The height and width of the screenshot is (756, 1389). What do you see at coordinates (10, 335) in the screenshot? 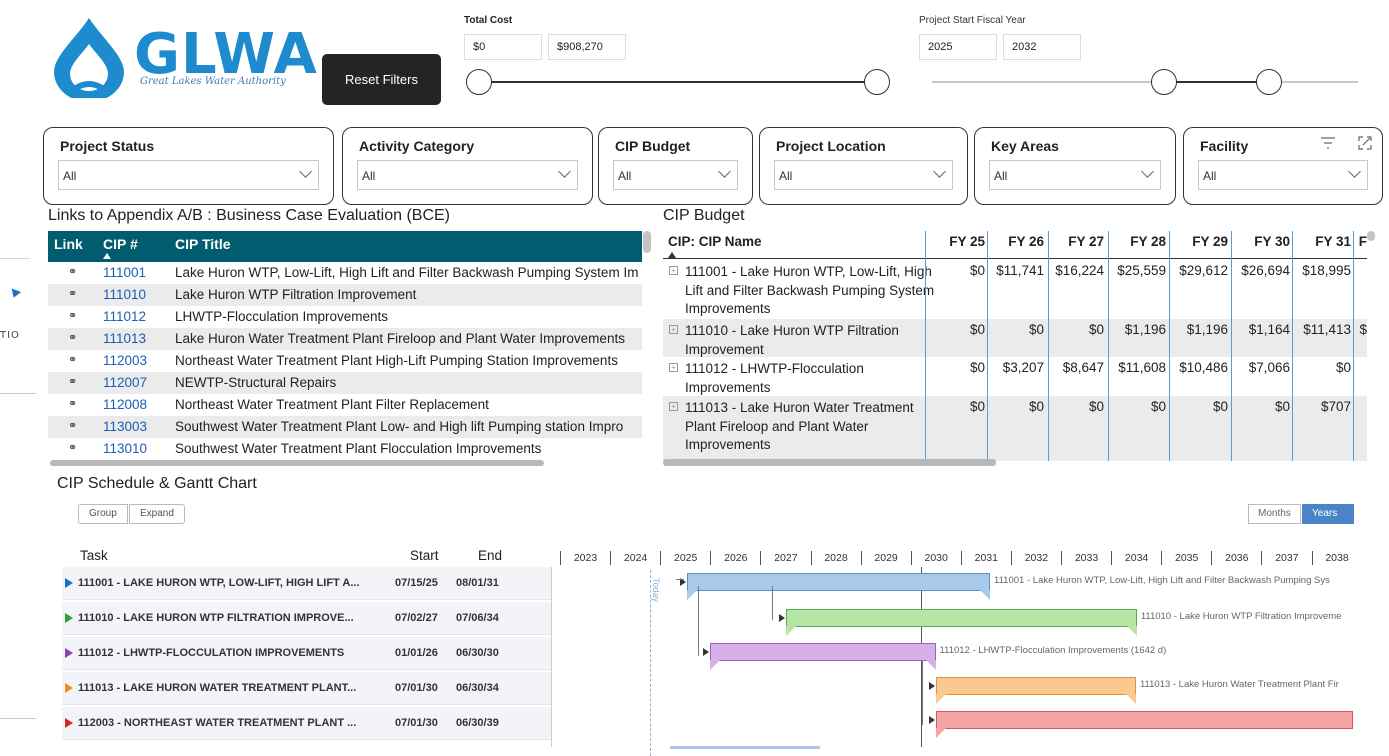
I see `left-panel-text: TIO` at bounding box center [10, 335].